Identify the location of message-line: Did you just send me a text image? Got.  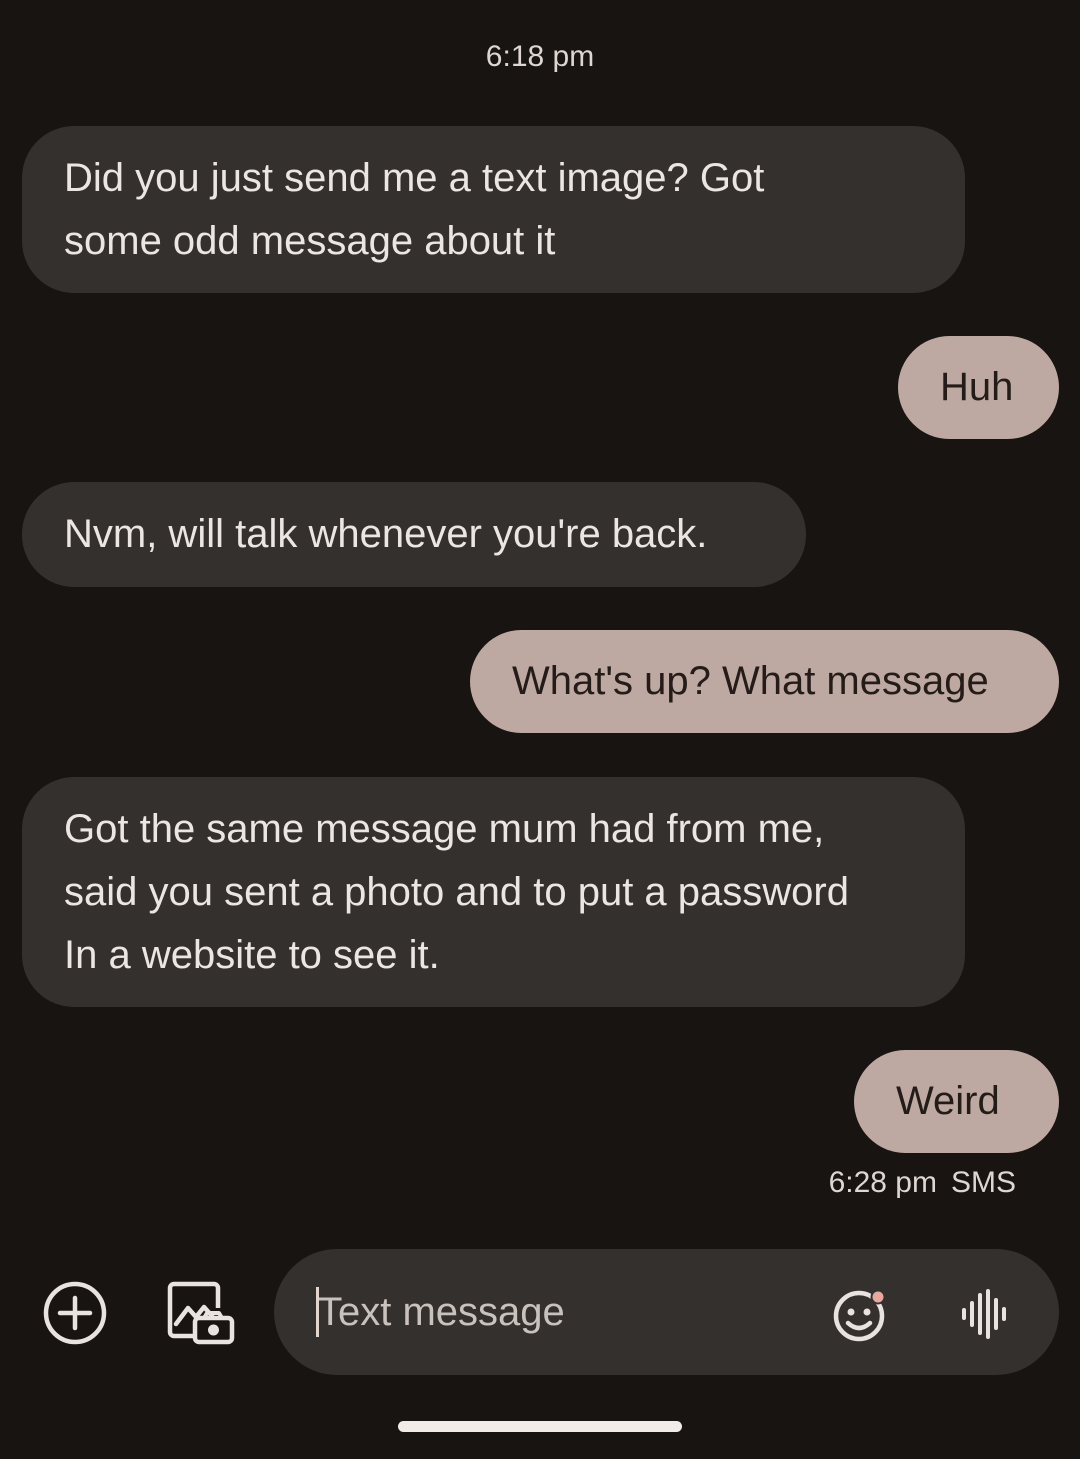
(414, 178).